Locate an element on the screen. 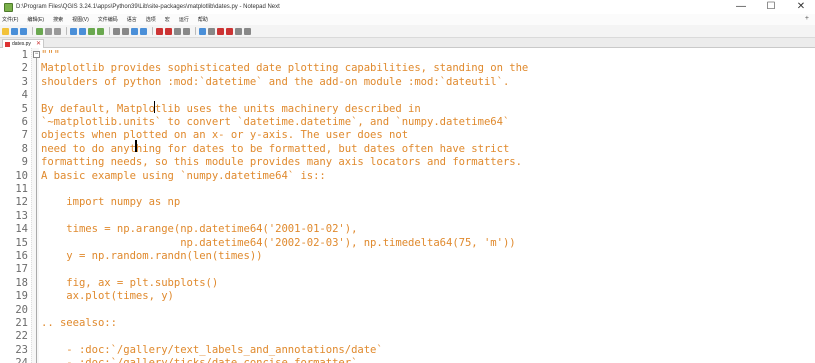 Image resolution: width=815 pixels, height=363 pixels. save-all-icon is located at coordinates (39, 31).